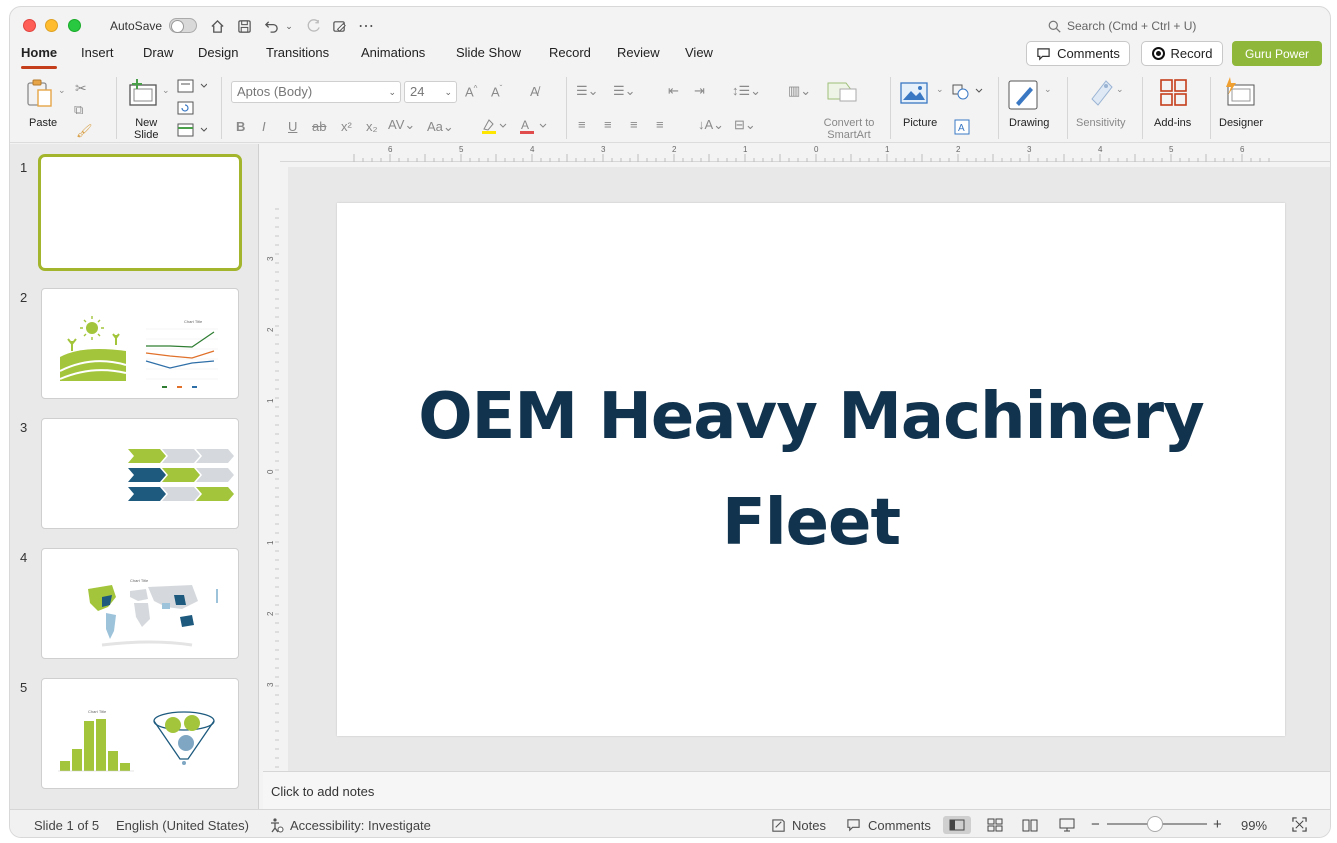  What do you see at coordinates (29, 25) in the screenshot?
I see `close-window-button` at bounding box center [29, 25].